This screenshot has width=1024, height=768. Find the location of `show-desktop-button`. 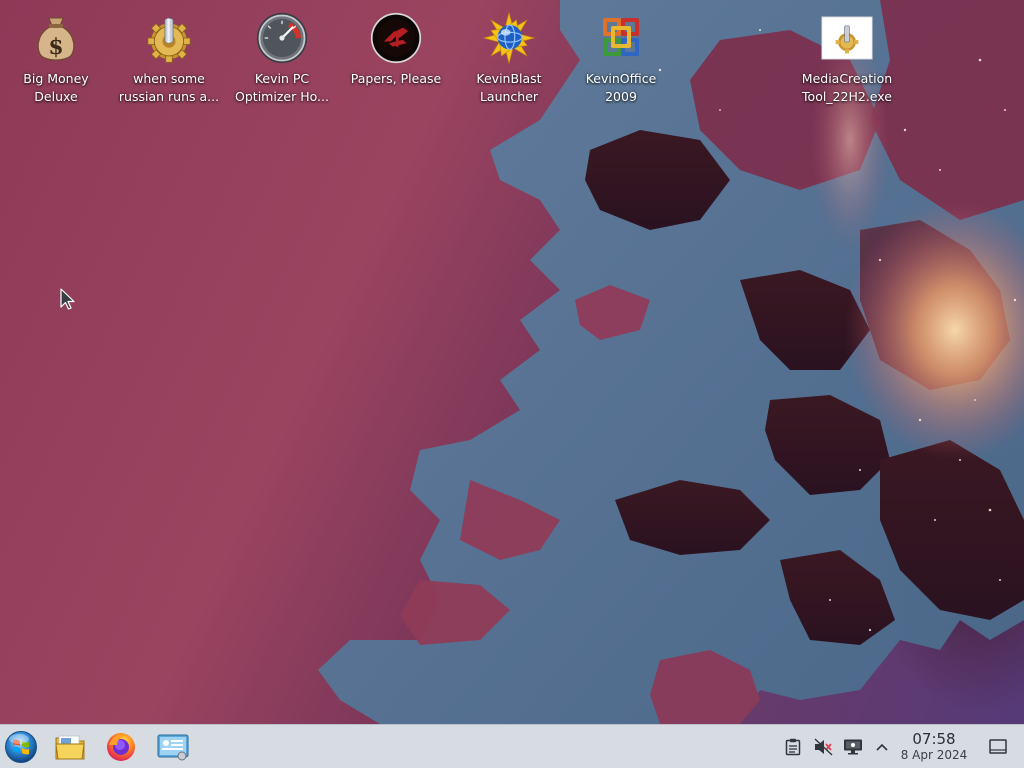

show-desktop-button is located at coordinates (998, 747).